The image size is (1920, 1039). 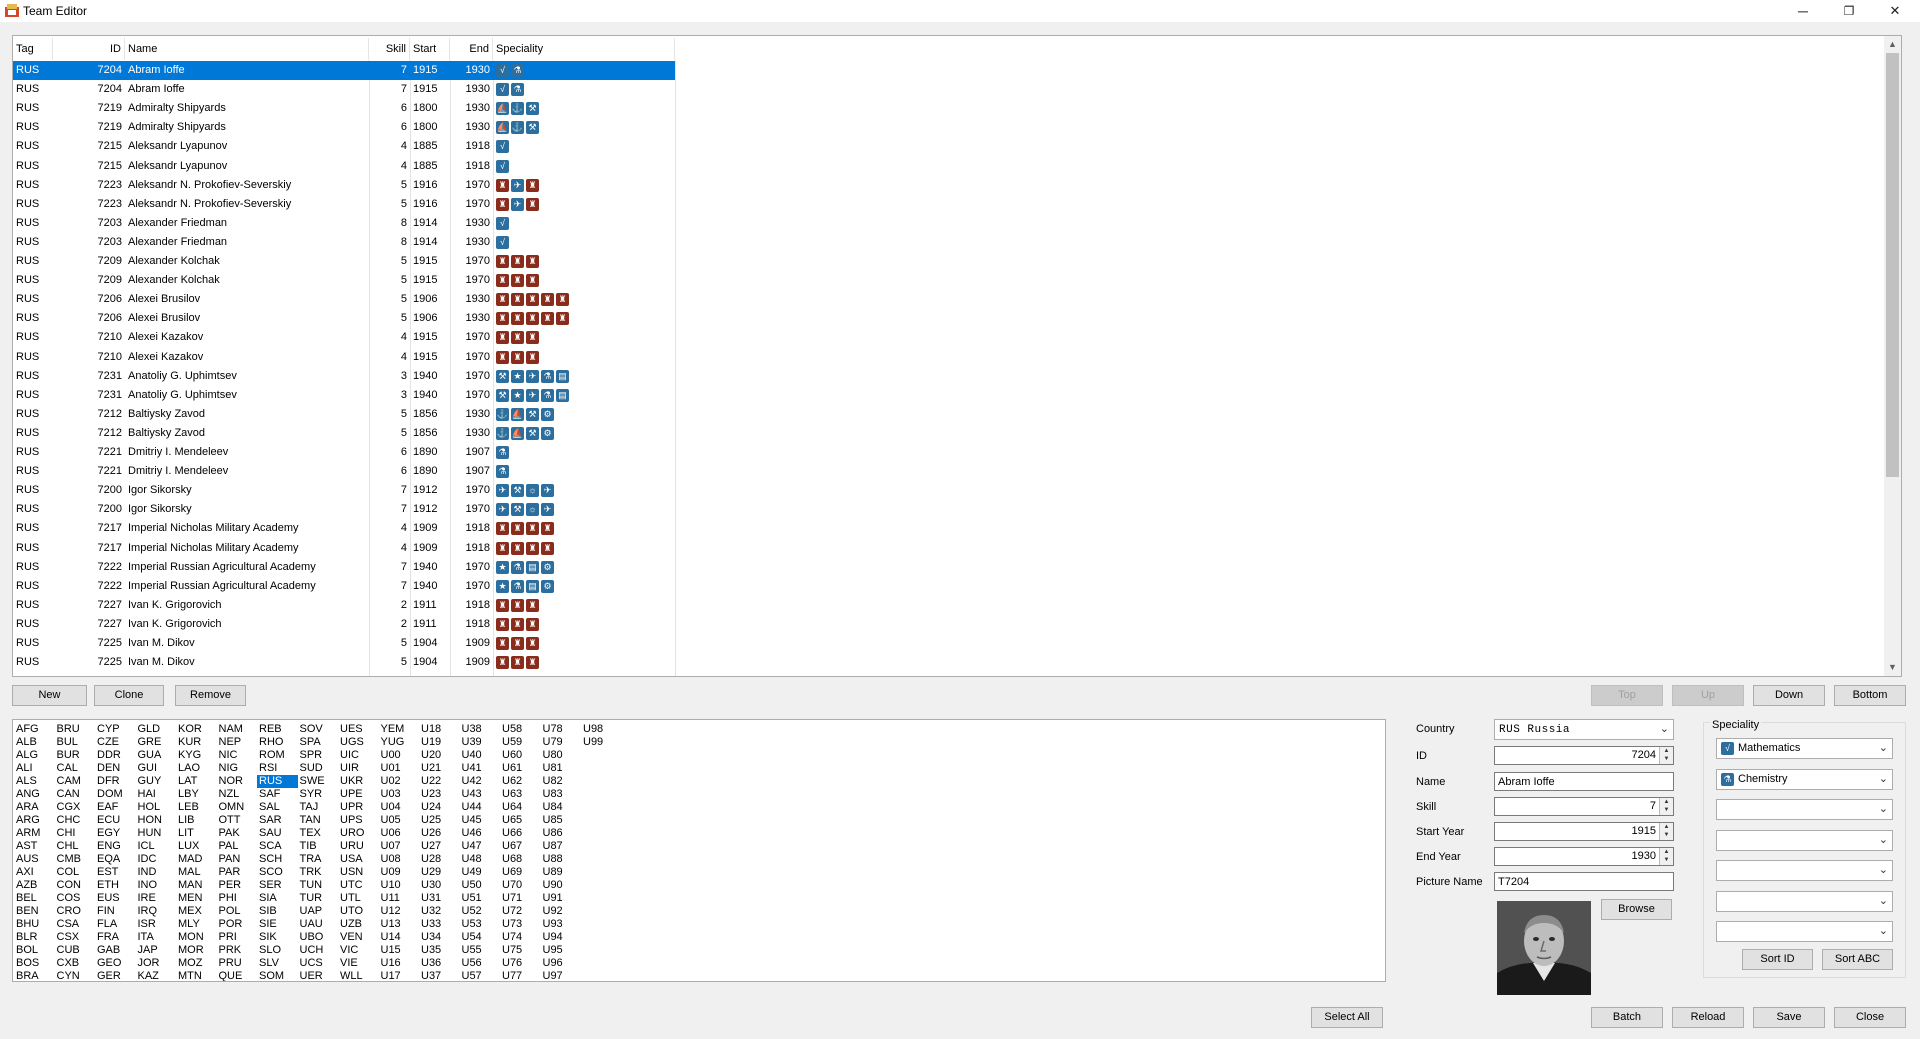 I want to click on country-item: HUN, so click(x=156, y=833).